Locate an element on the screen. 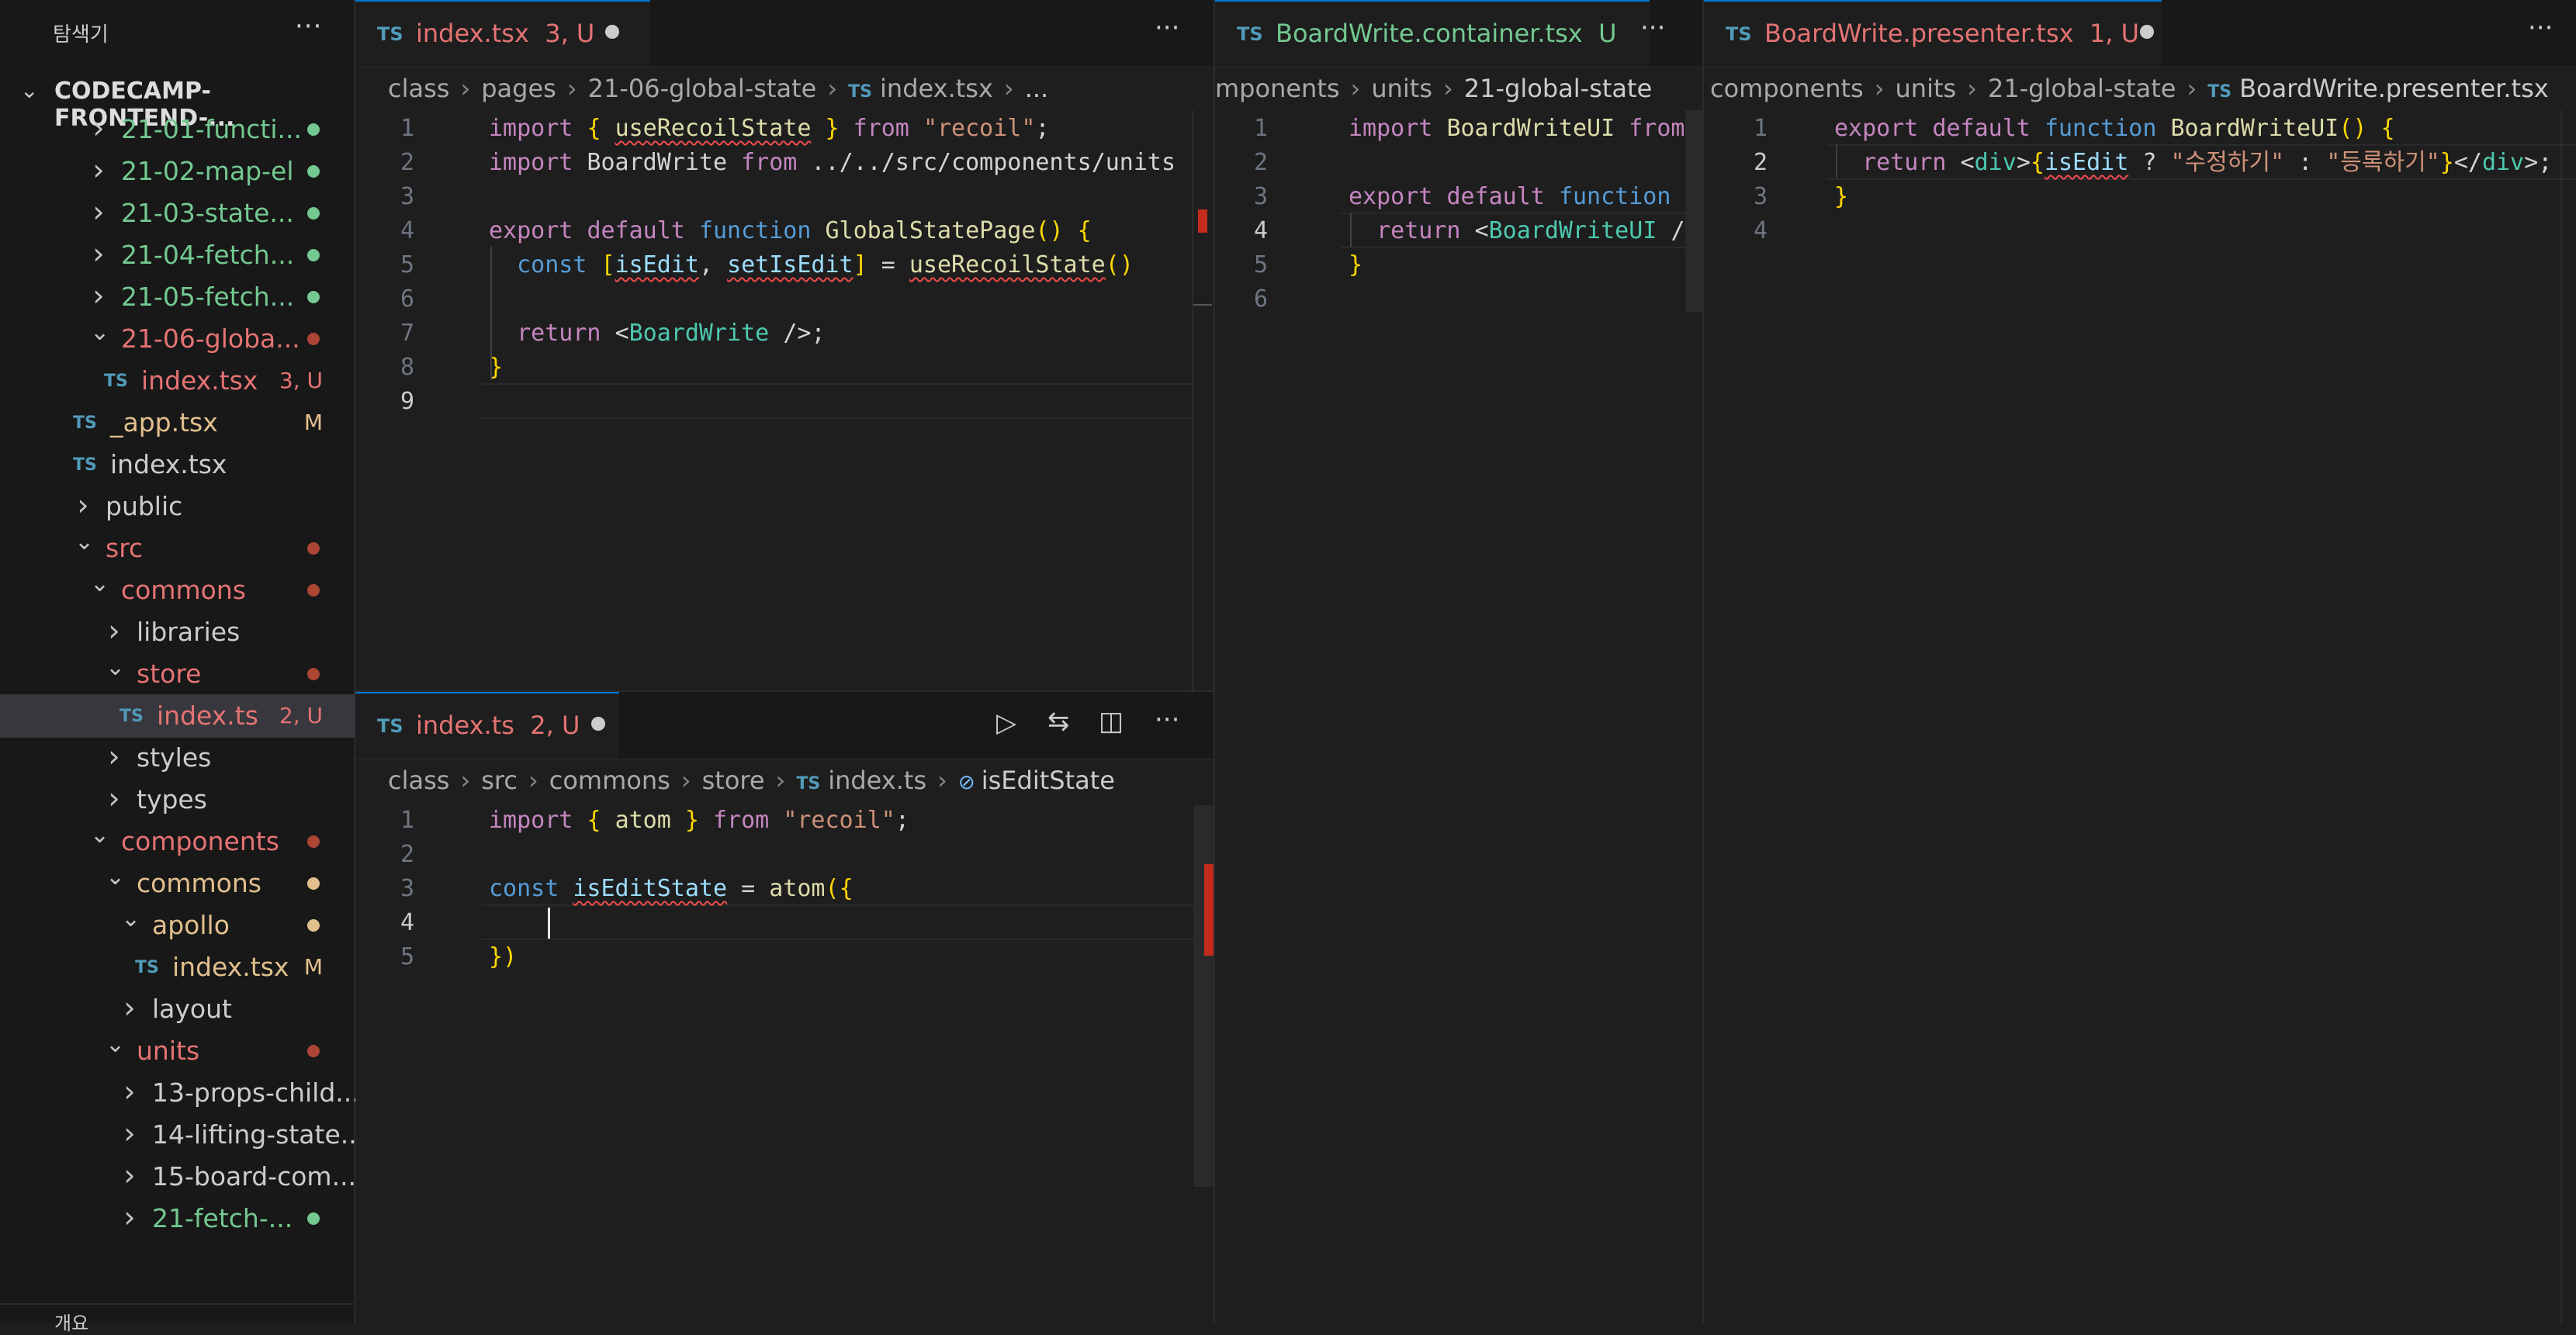 The image size is (2576, 1335). tree-folder: › public is located at coordinates (177, 506).